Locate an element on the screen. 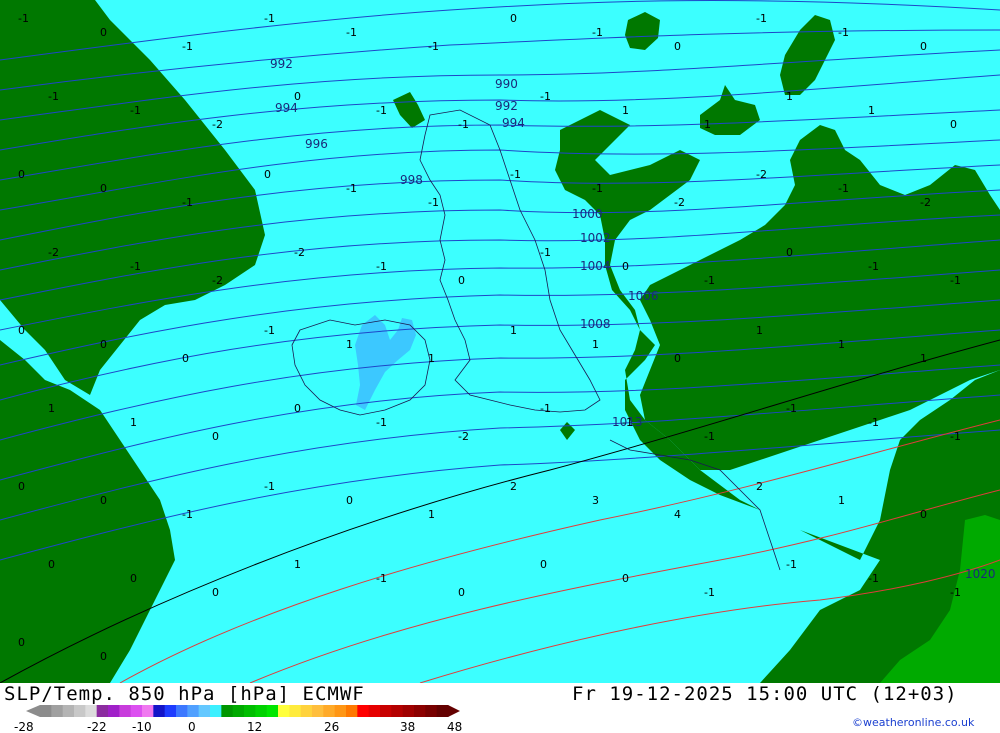 The width and height of the screenshot is (1000, 733). isobar-label: 994 is located at coordinates (513, 123).